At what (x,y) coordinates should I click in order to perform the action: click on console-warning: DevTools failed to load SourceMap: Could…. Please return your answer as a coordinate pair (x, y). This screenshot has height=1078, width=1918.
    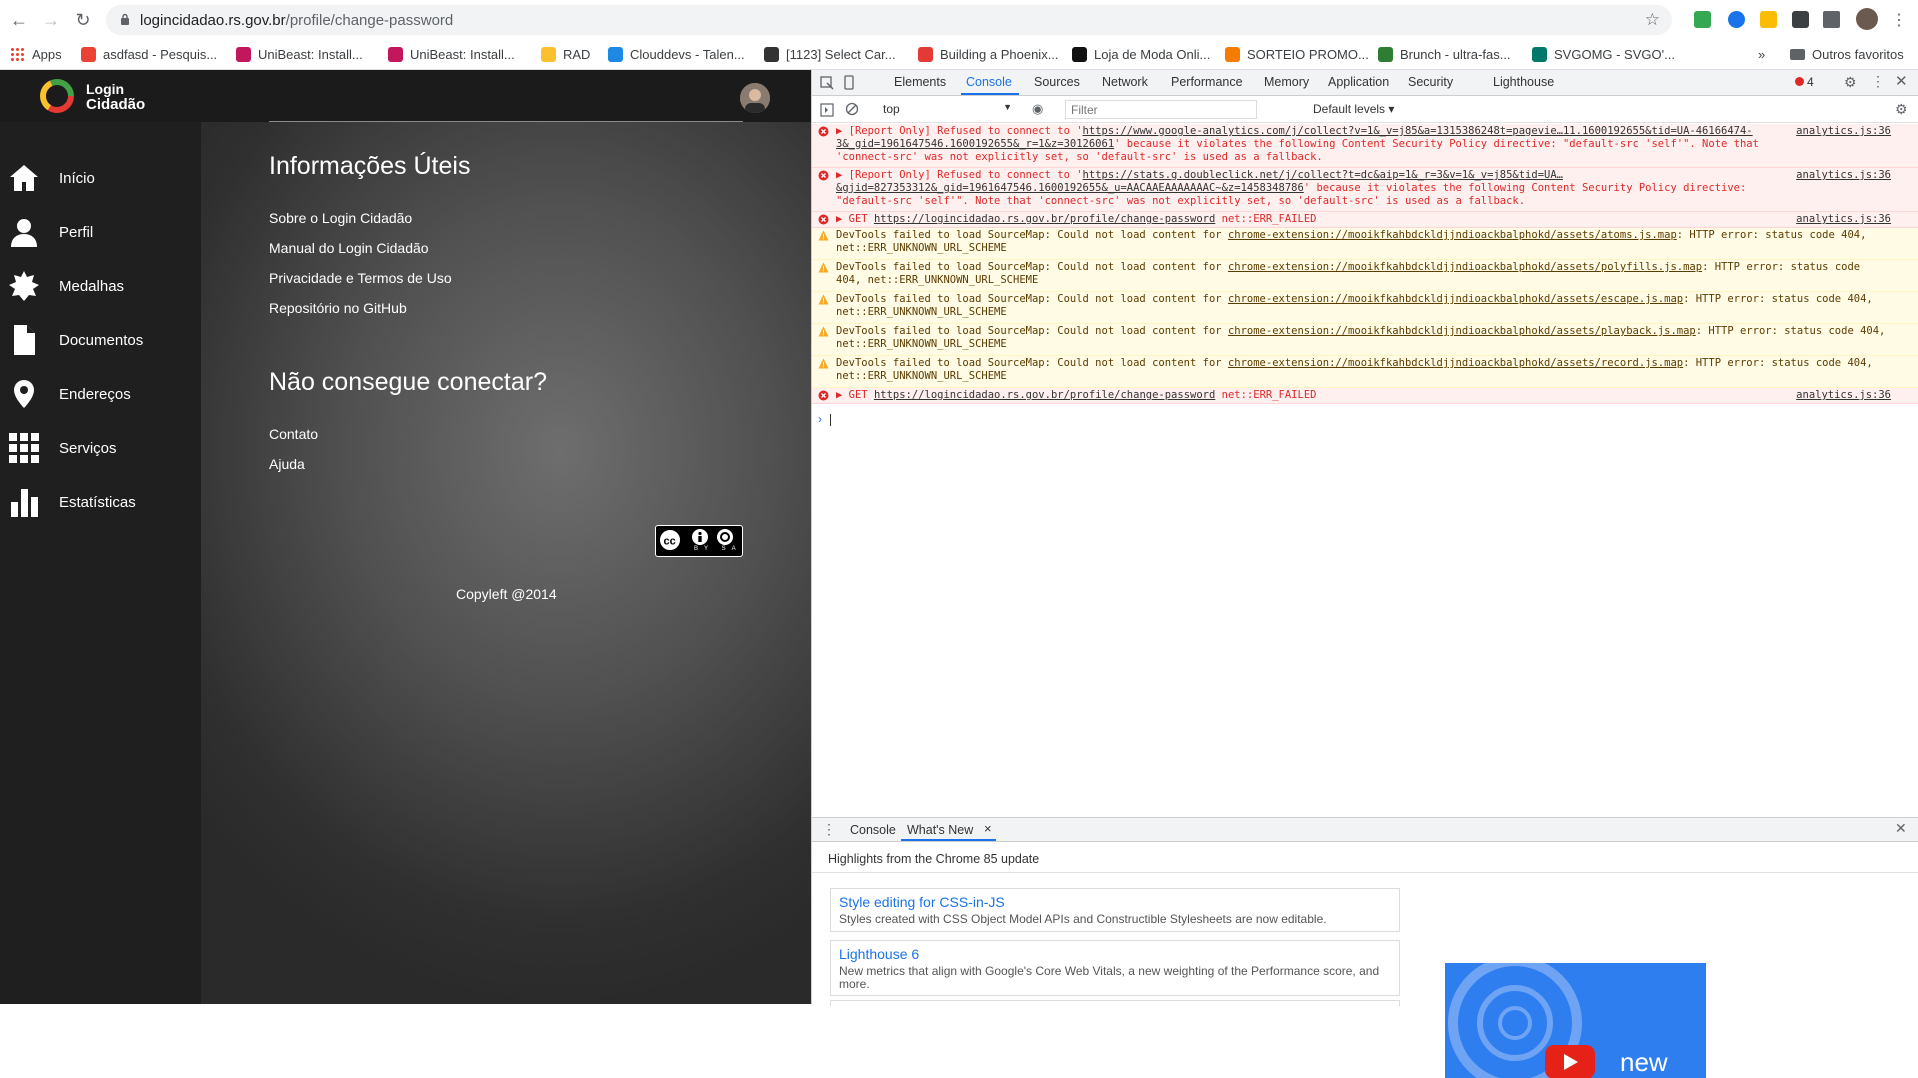
    Looking at the image, I should click on (1365, 308).